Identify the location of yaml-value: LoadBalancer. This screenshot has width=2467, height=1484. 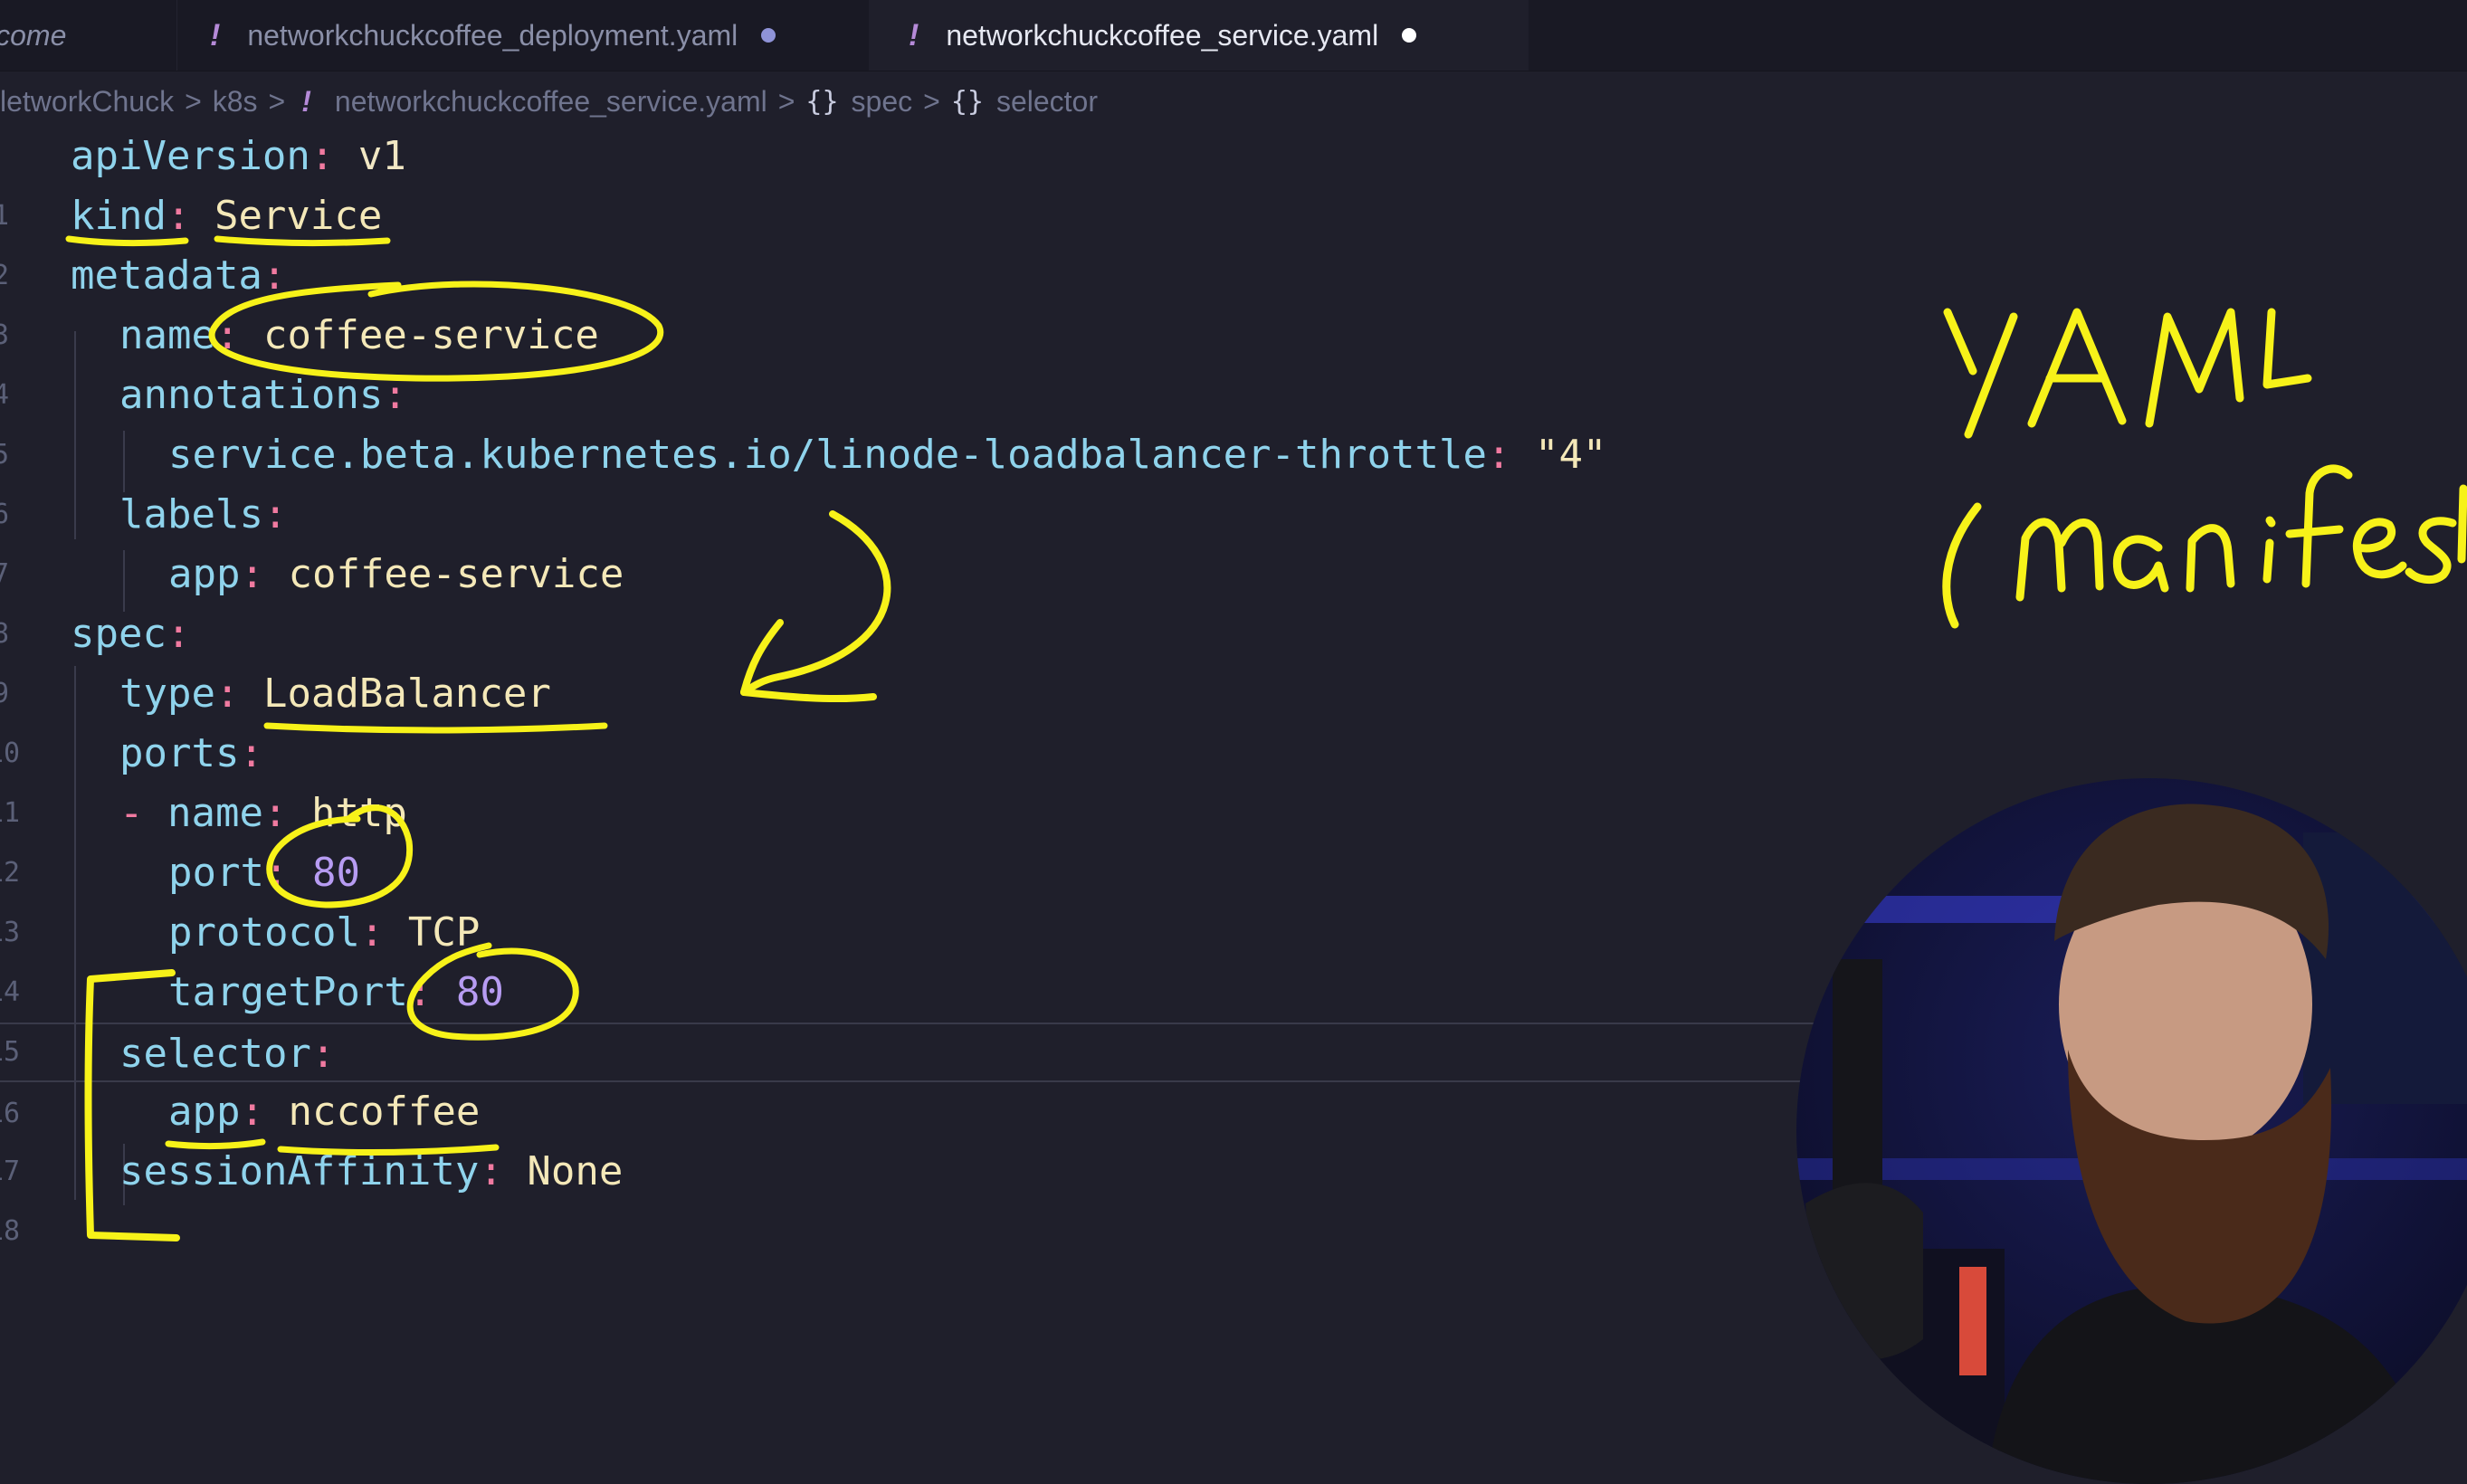
(406, 694).